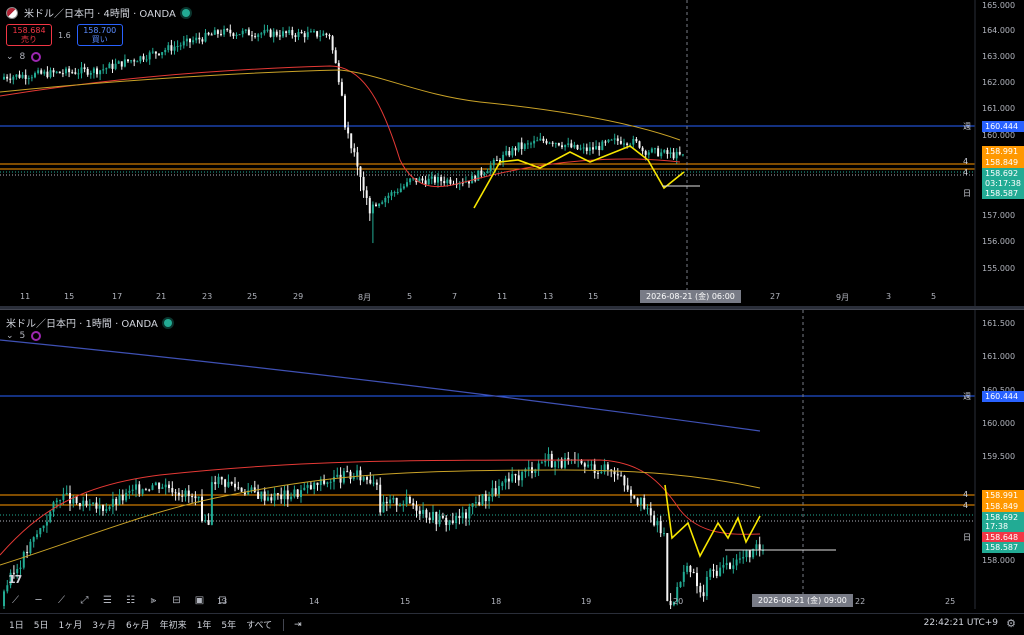 The height and width of the screenshot is (635, 1024). Describe the element at coordinates (99, 35) in the screenshot. I see `buy-button: 158.700 買い` at that location.